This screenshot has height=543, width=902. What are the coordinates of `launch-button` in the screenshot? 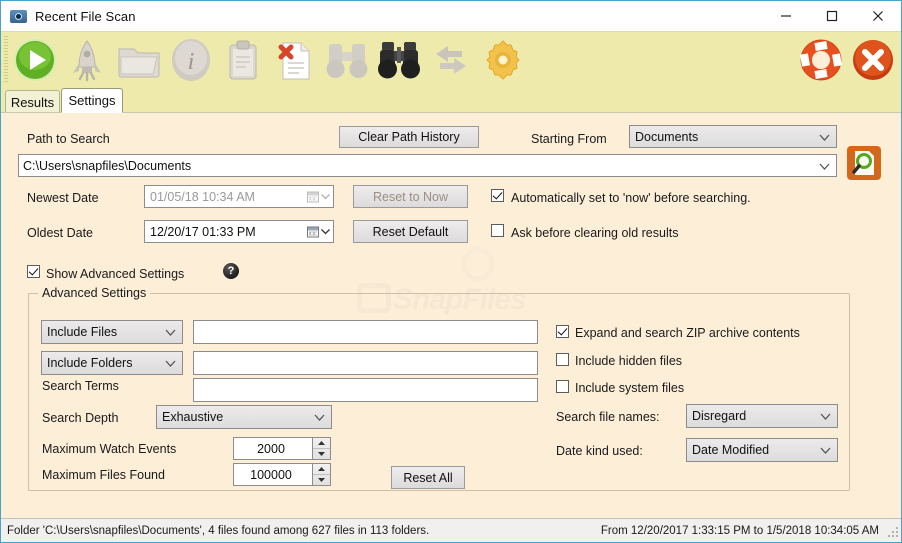 It's located at (87, 60).